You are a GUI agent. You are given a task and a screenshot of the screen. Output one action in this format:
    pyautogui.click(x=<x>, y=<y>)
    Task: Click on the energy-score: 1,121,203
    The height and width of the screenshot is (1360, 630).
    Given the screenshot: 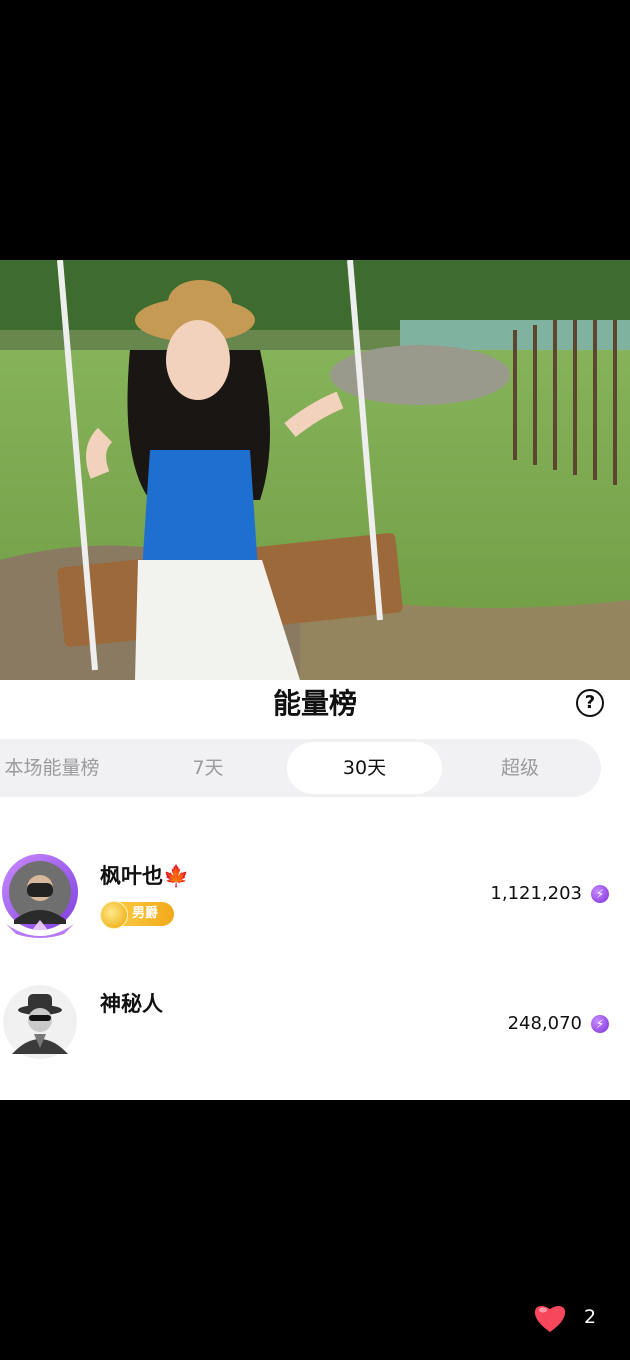 What is the action you would take?
    pyautogui.click(x=536, y=893)
    